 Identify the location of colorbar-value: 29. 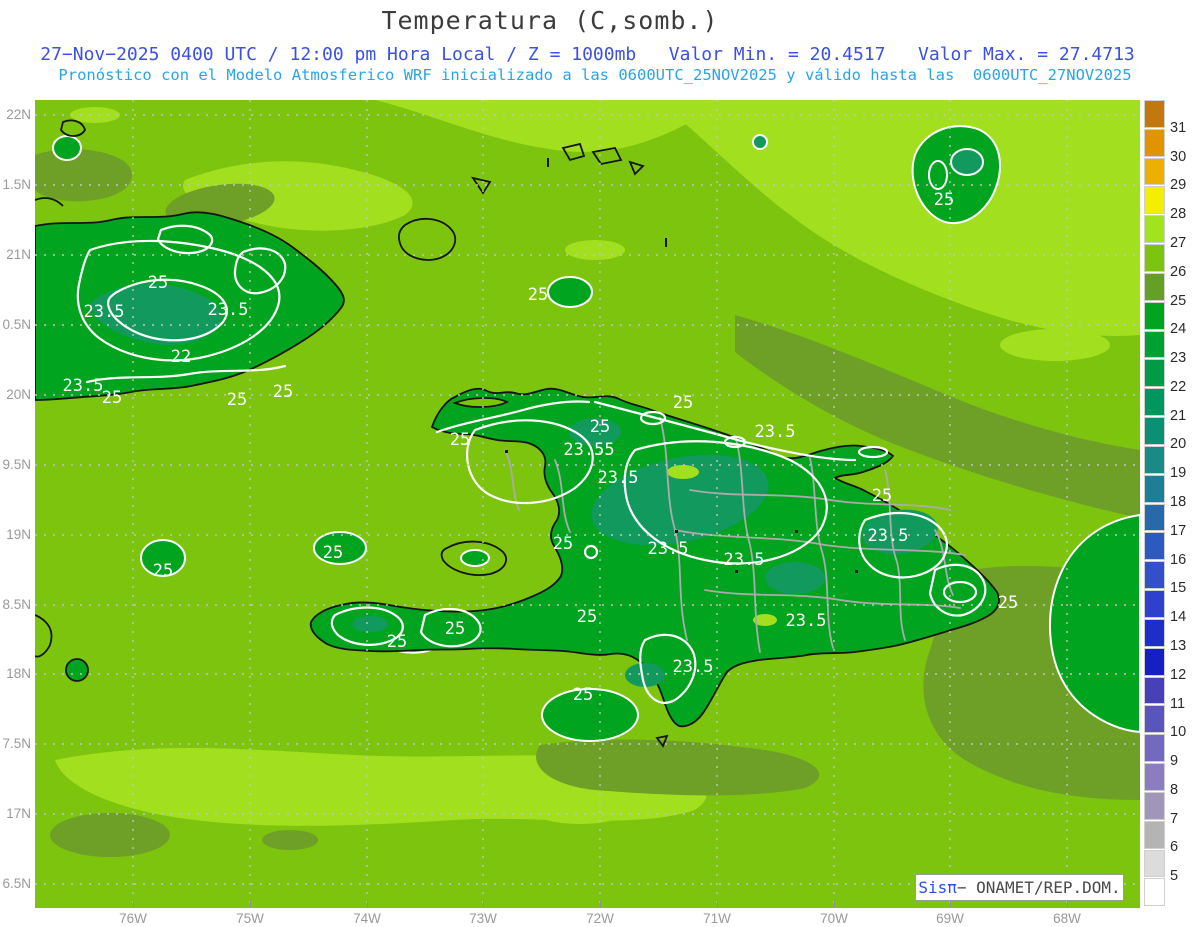
(1178, 185).